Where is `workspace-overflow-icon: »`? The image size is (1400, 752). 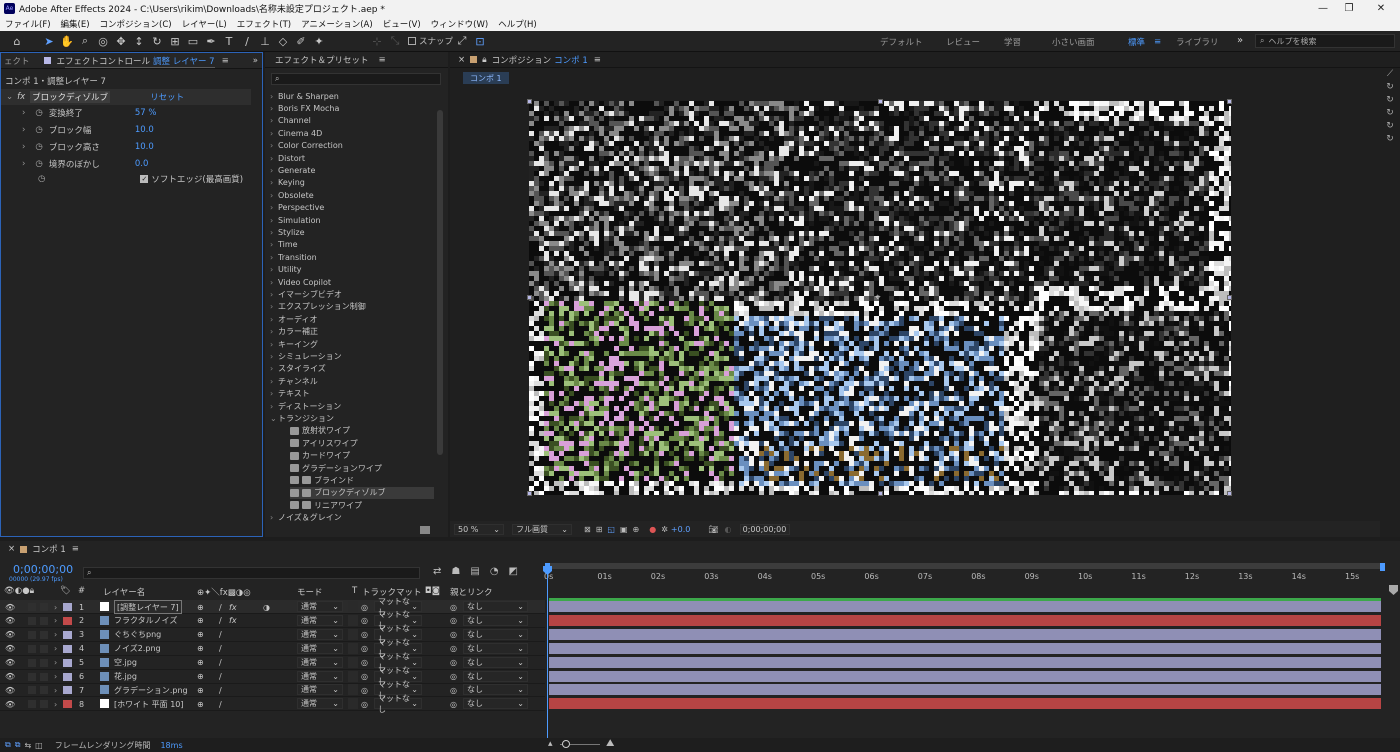
workspace-overflow-icon: » is located at coordinates (1240, 40).